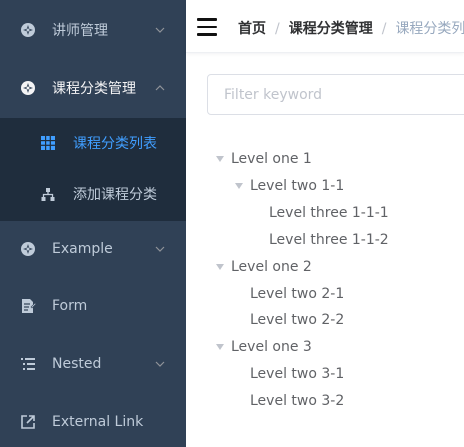 The width and height of the screenshot is (464, 447). I want to click on menu-item-example: Example, so click(93, 249).